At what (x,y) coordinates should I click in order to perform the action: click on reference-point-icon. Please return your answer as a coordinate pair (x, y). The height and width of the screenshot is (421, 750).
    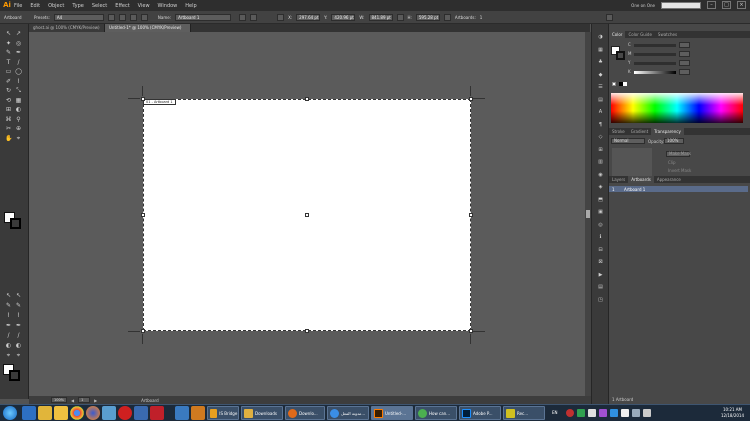
    Looking at the image, I should click on (281, 17).